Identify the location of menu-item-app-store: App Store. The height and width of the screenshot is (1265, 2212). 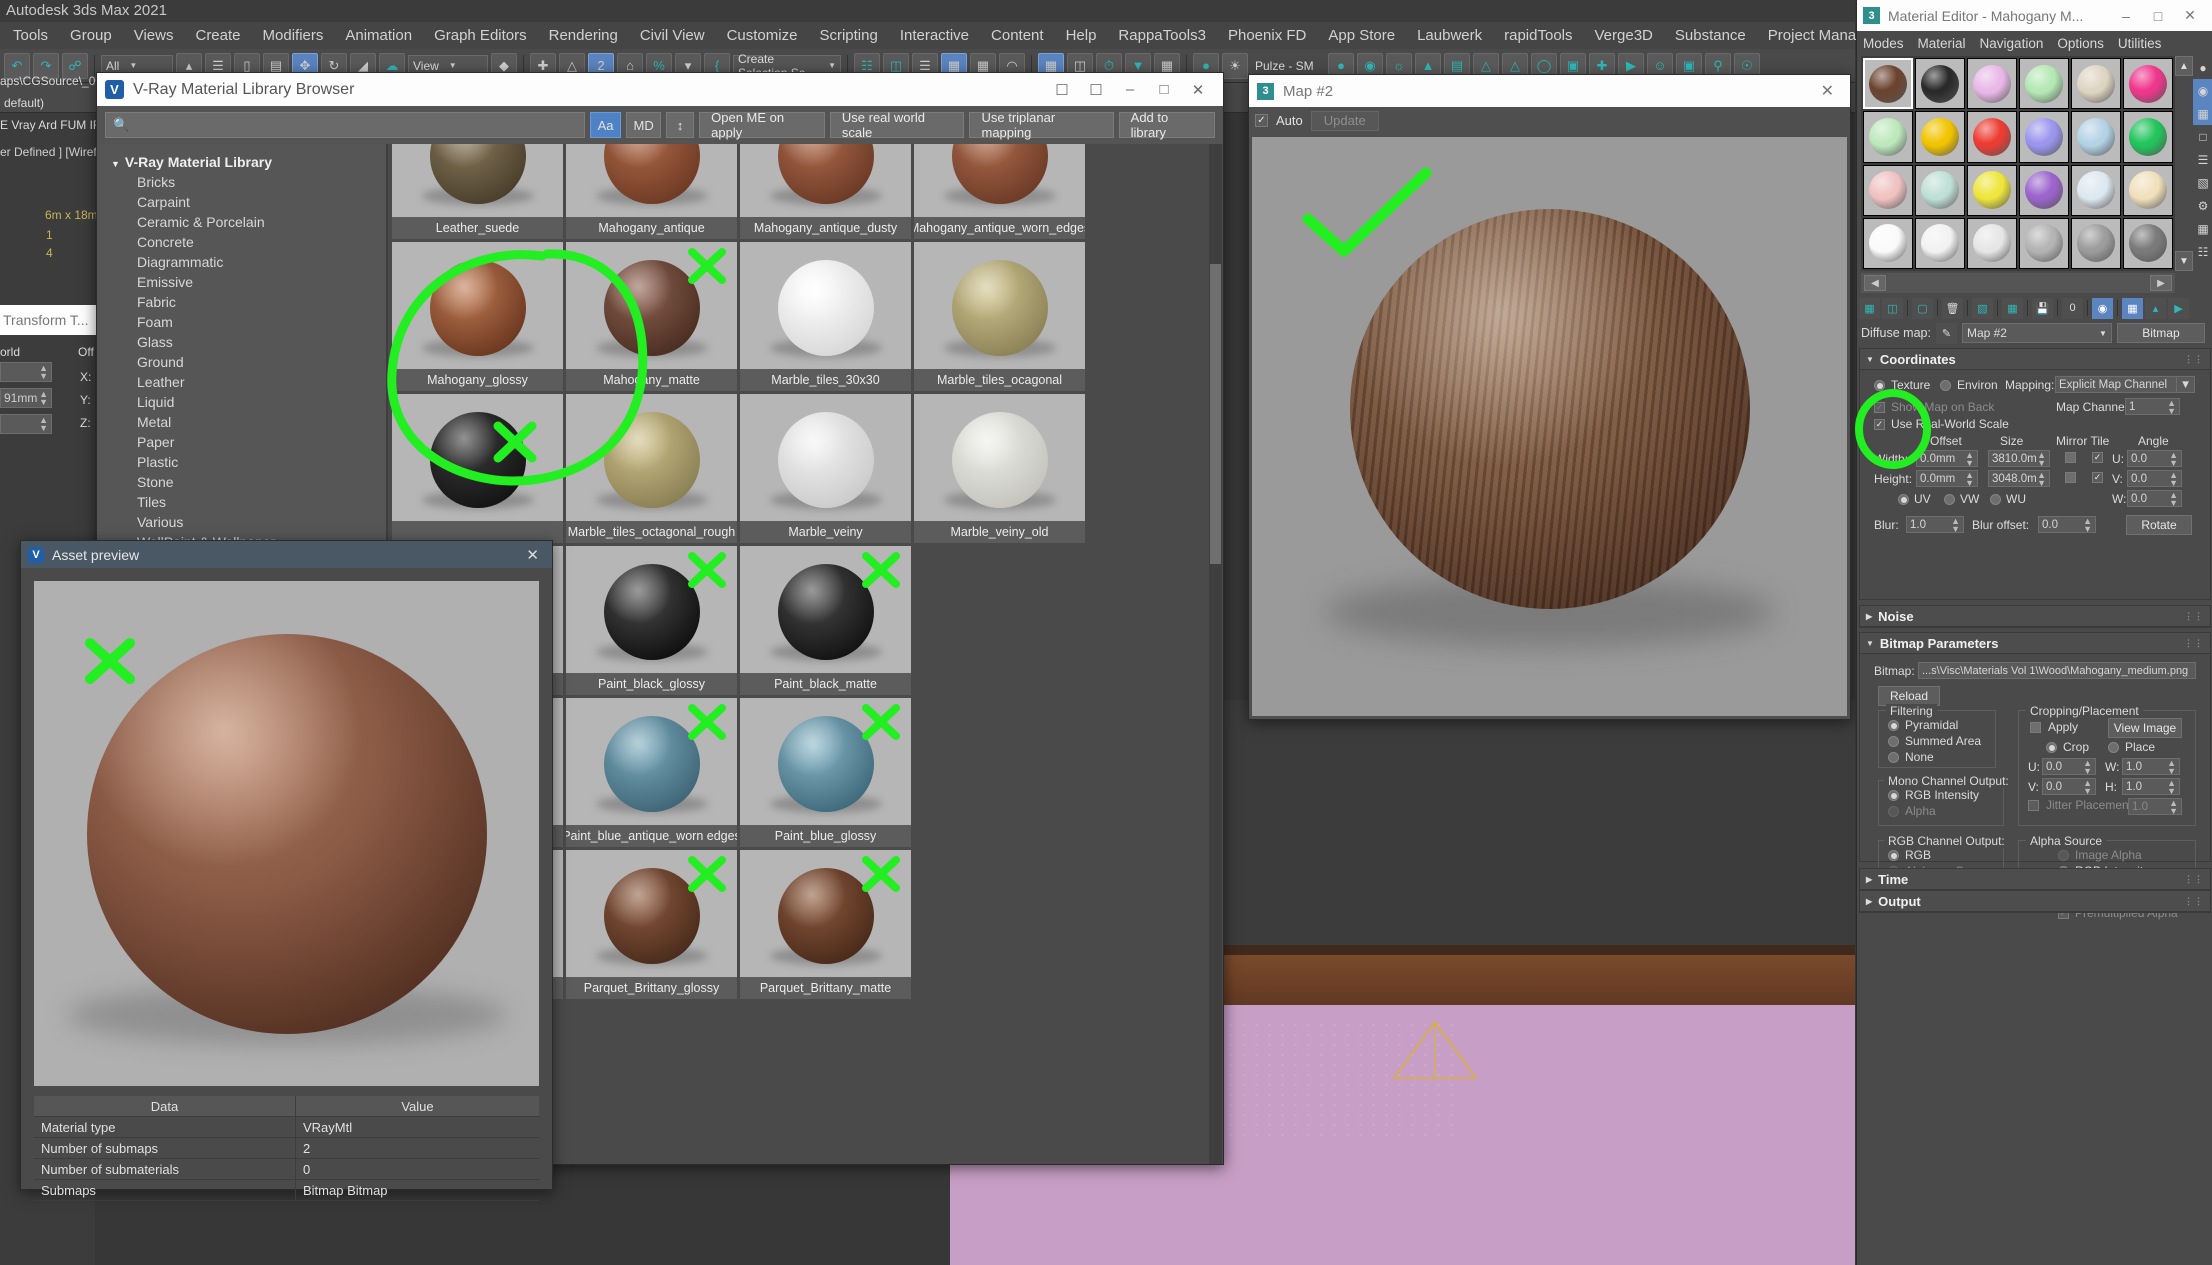
(1361, 35).